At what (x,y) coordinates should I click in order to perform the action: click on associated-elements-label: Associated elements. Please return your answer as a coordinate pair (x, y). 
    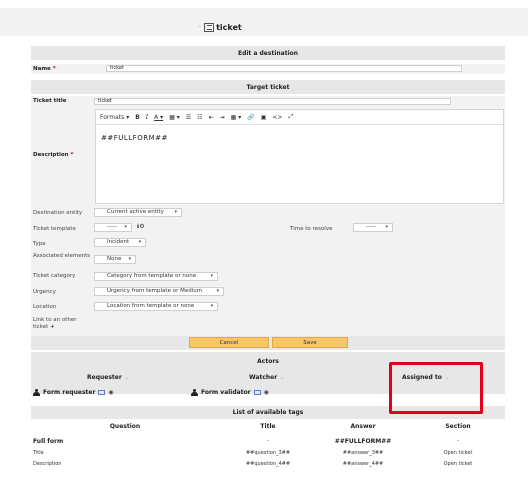
    Looking at the image, I should click on (62, 256).